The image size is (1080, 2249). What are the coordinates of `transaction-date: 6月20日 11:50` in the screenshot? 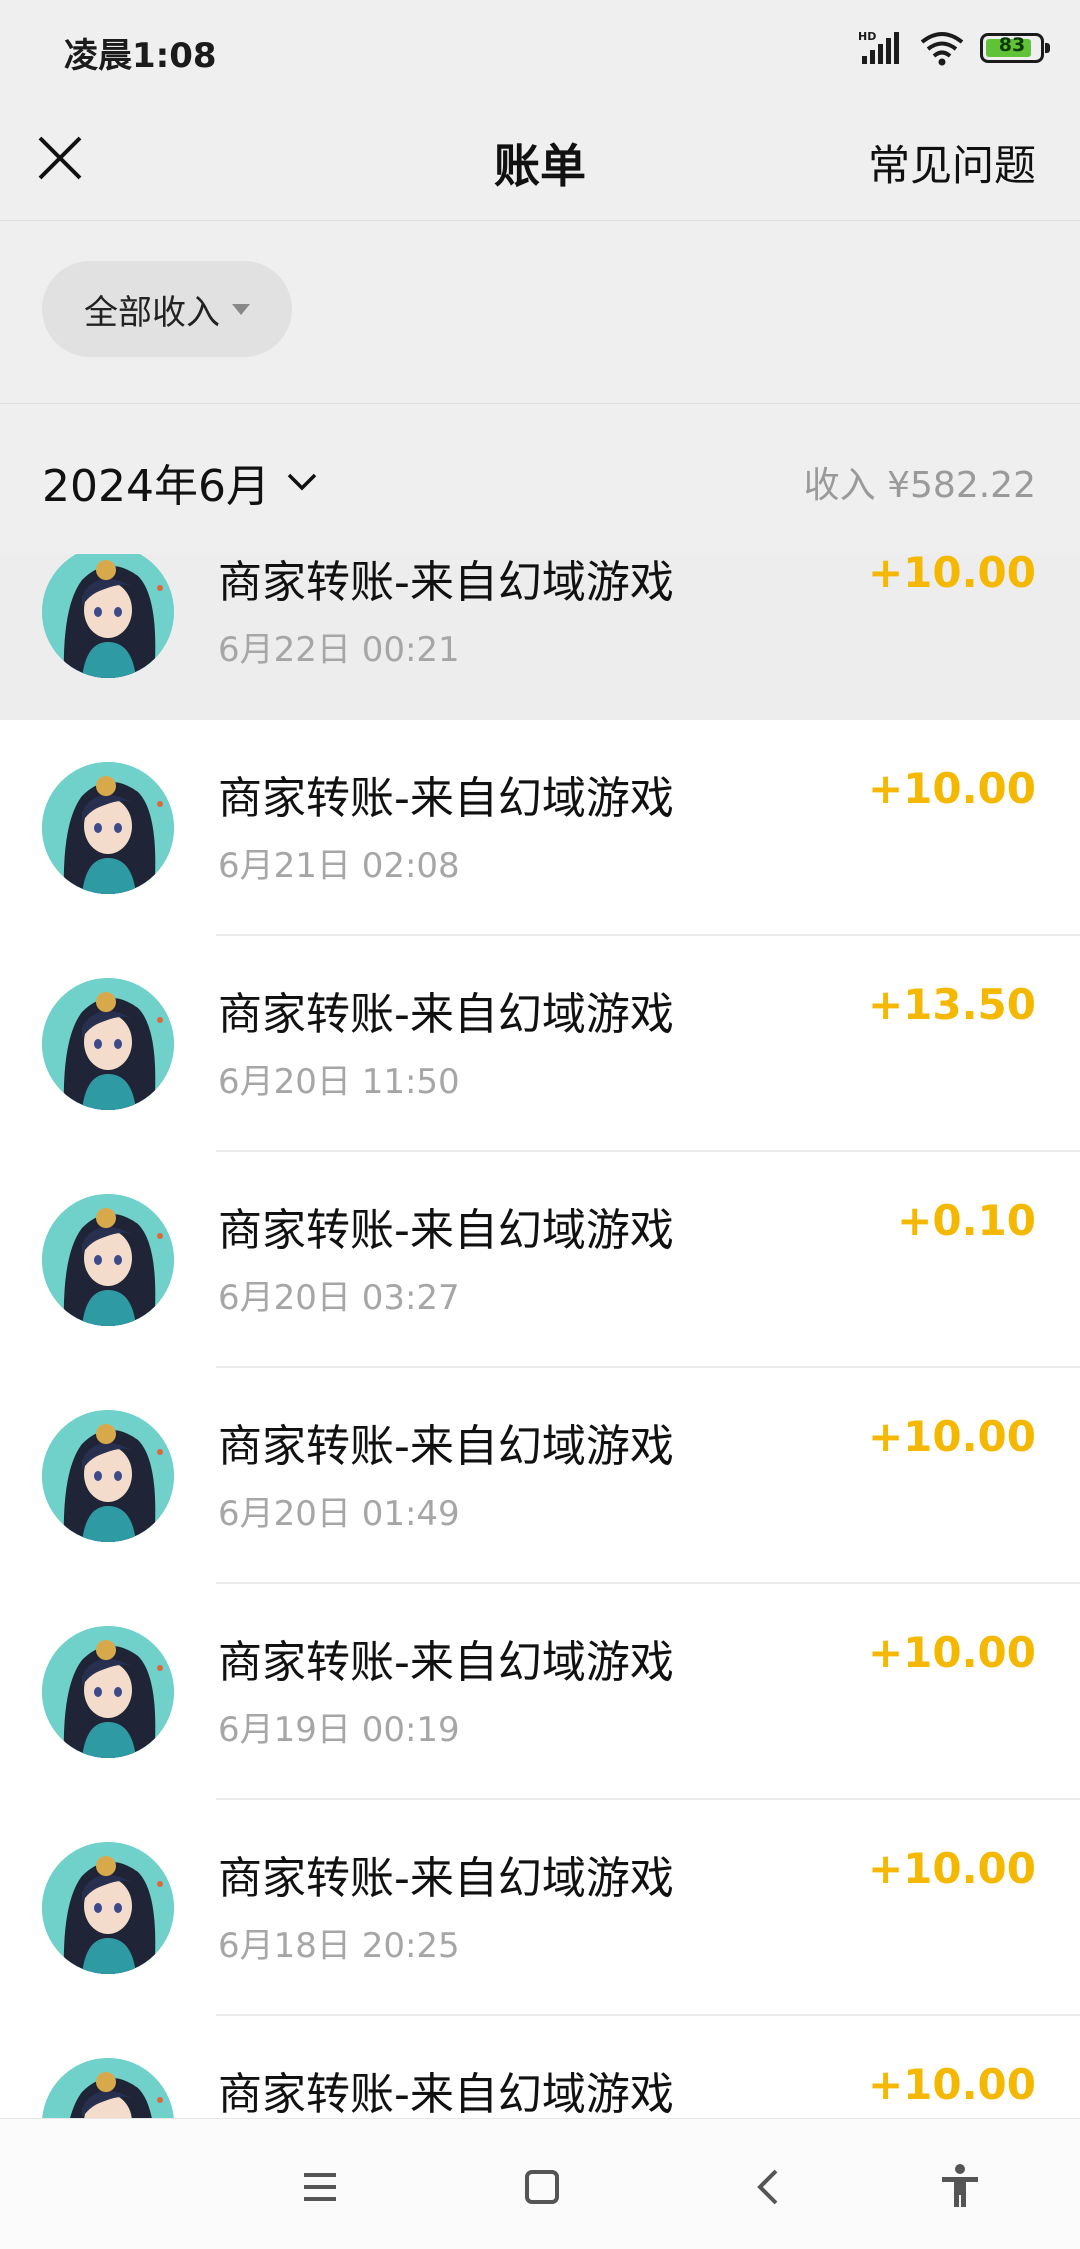 It's located at (339, 1082).